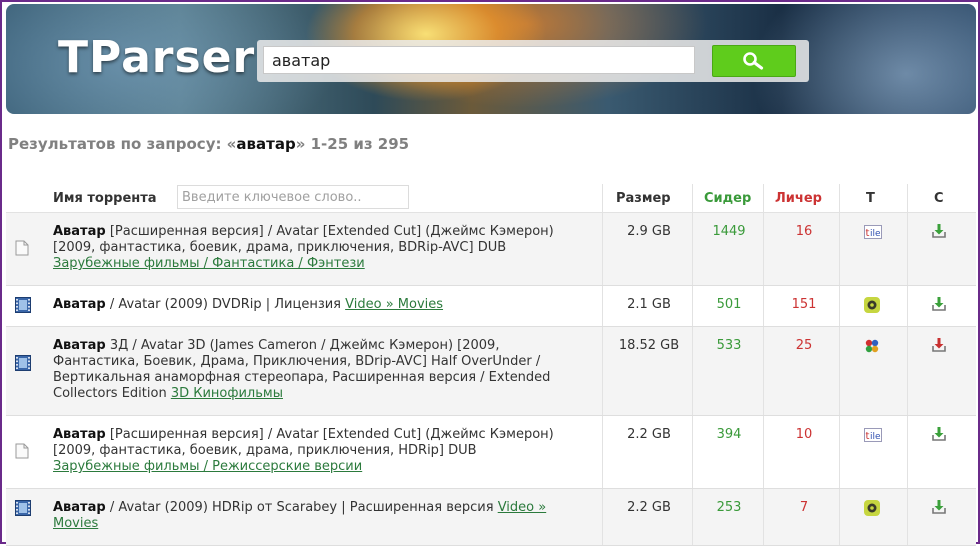  What do you see at coordinates (122, 144) in the screenshot?
I see `summary-prefix: Результатов по запросу: «` at bounding box center [122, 144].